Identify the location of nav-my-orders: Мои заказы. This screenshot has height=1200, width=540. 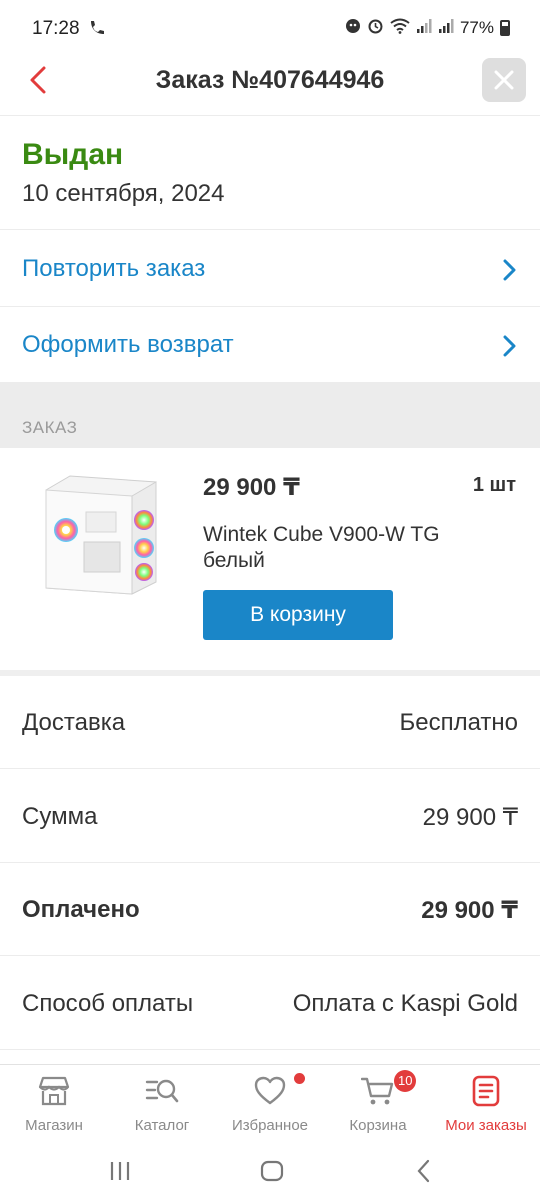
(486, 1104).